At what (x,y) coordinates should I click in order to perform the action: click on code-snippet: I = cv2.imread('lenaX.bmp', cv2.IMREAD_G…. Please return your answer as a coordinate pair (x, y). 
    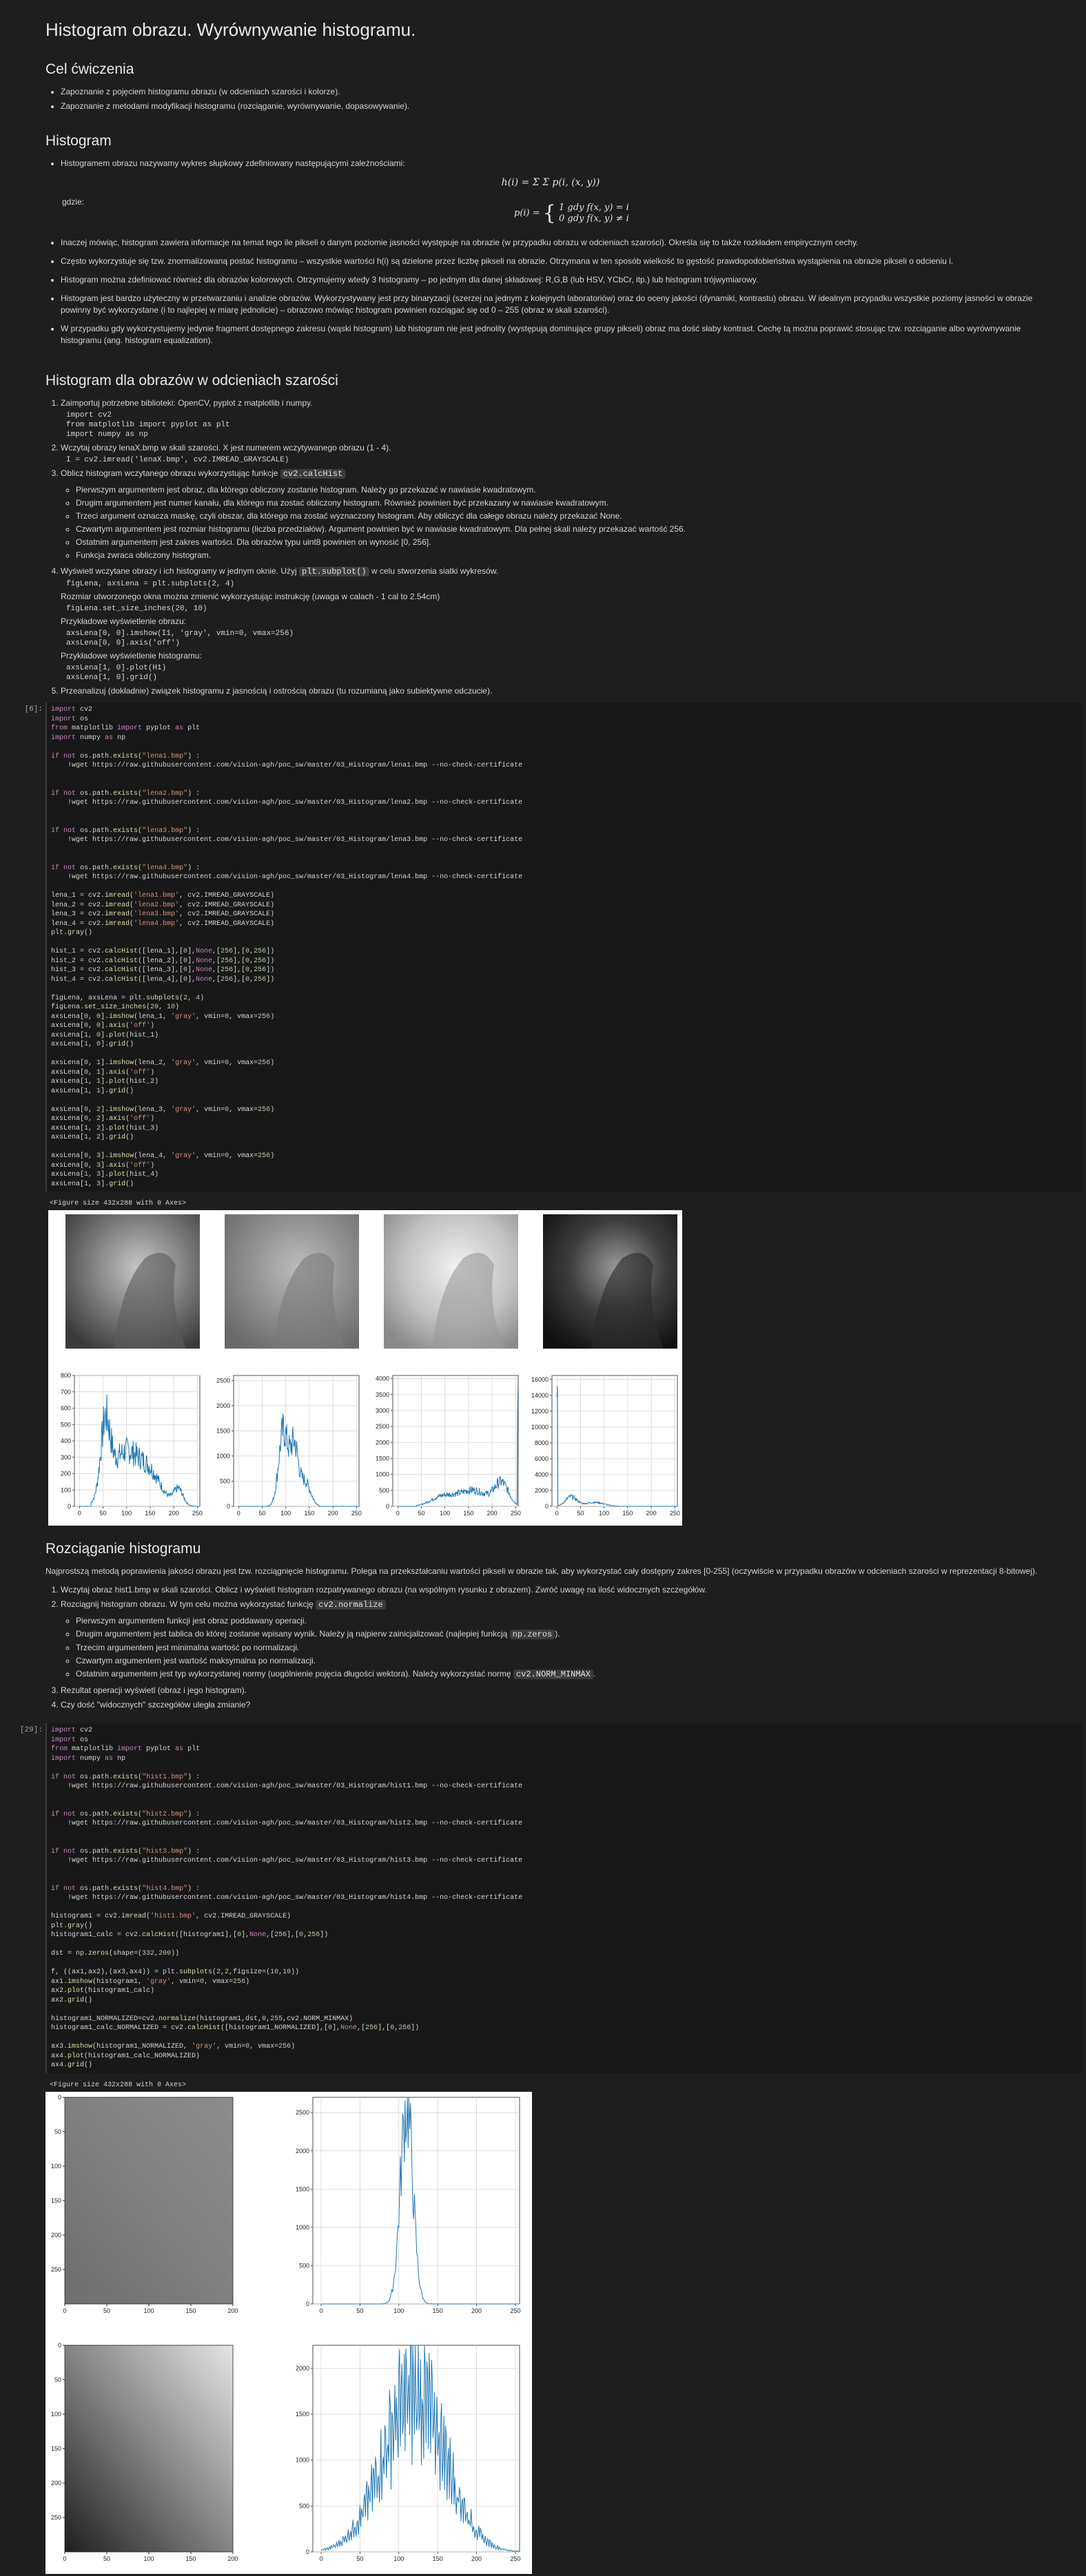
    Looking at the image, I should click on (177, 460).